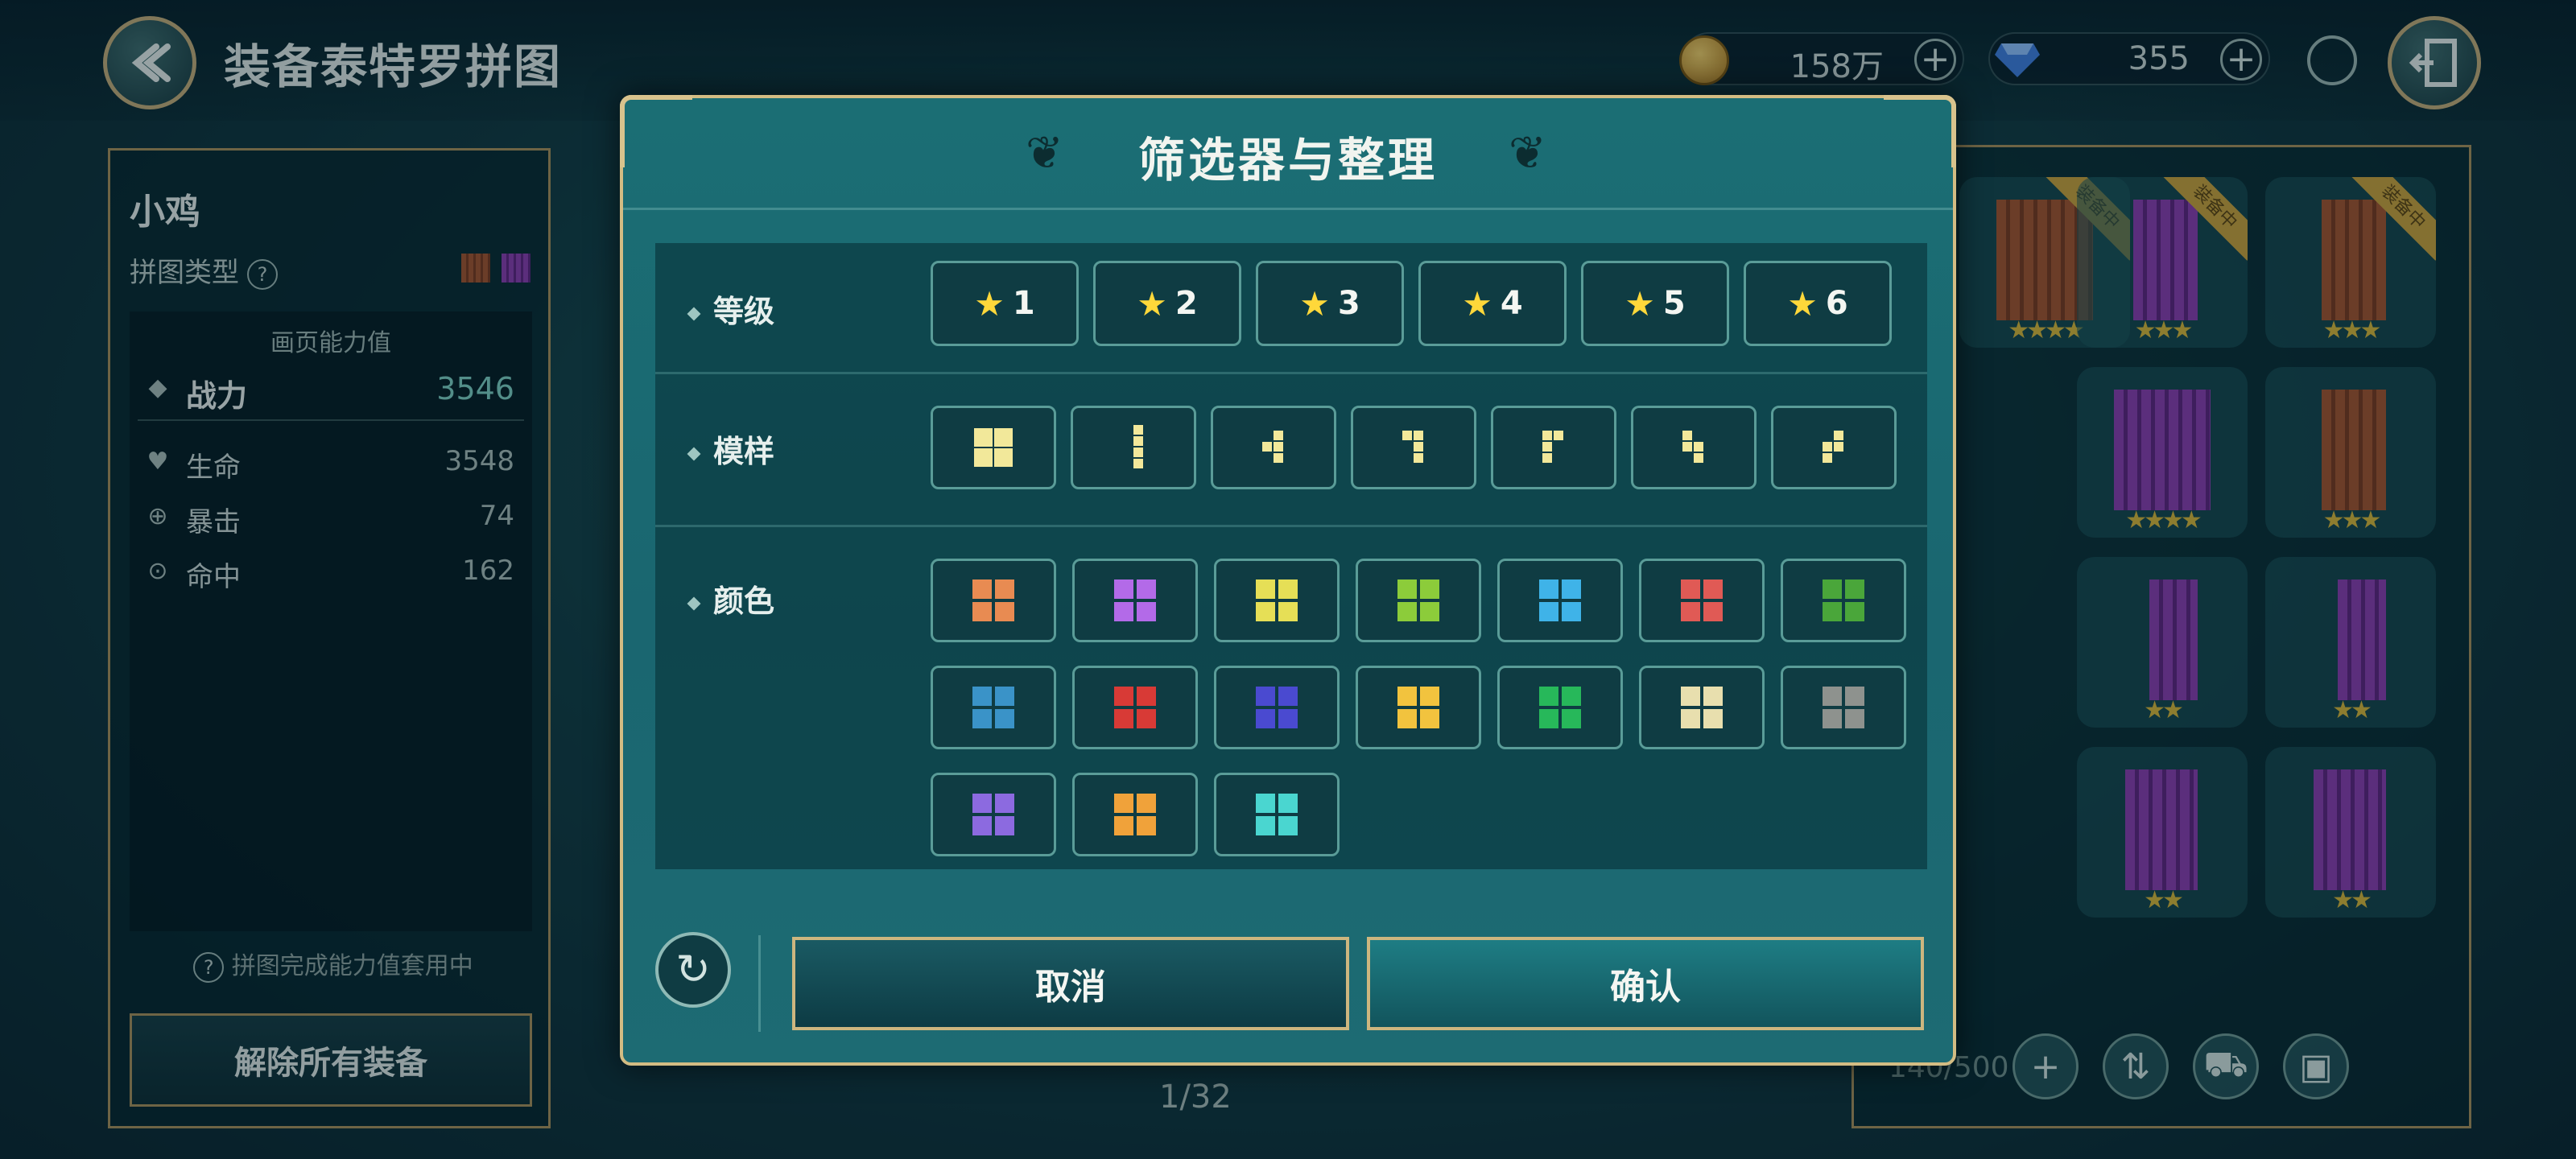 The width and height of the screenshot is (2576, 1159). What do you see at coordinates (1553, 447) in the screenshot?
I see `shape-chip-l-shape` at bounding box center [1553, 447].